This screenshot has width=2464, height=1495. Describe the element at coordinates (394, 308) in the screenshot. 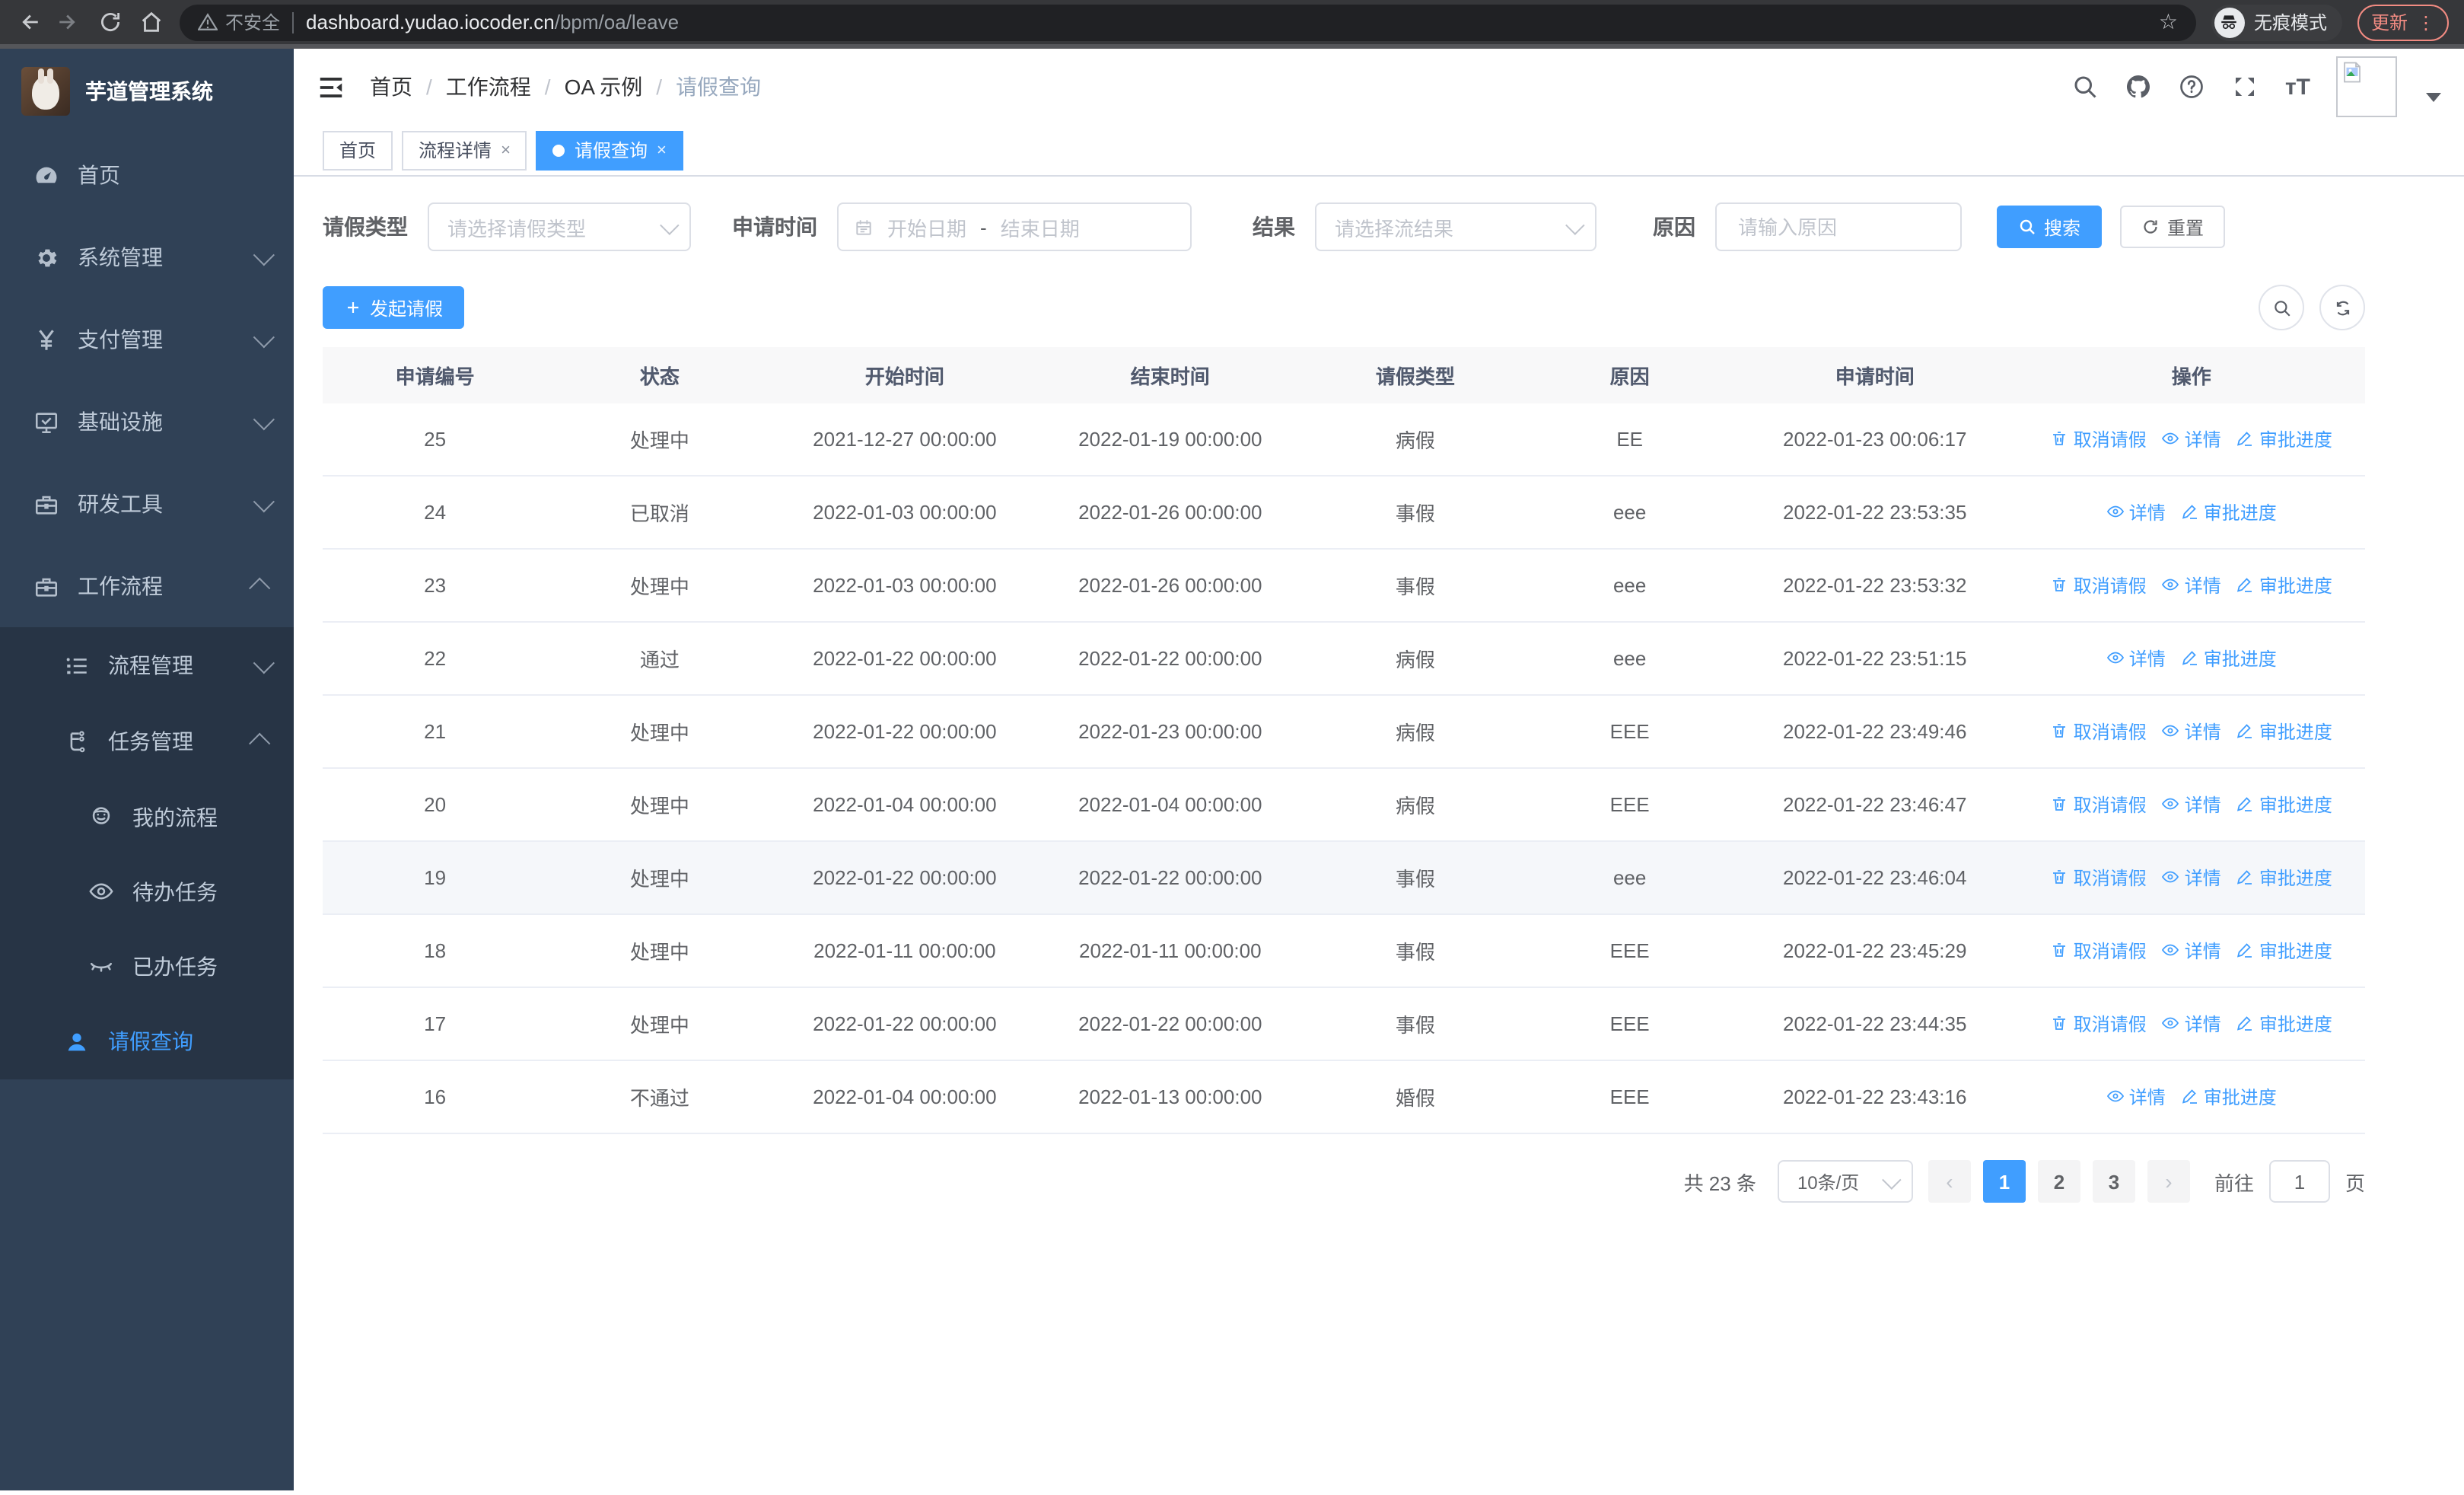

I see `create-leave-button: 发起请假` at that location.